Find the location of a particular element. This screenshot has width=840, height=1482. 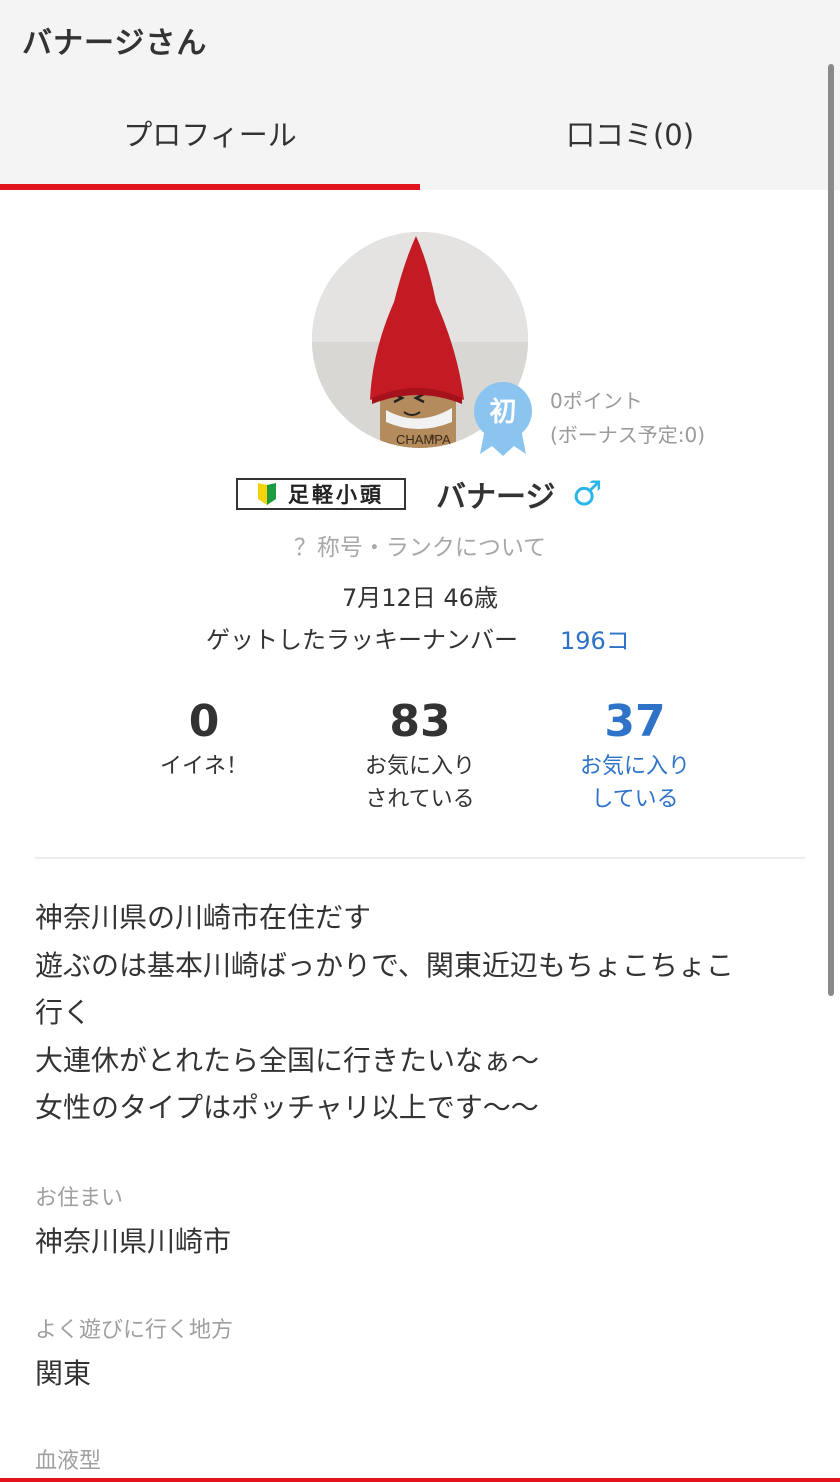

rank-badge-icon: 初 is located at coordinates (503, 419).